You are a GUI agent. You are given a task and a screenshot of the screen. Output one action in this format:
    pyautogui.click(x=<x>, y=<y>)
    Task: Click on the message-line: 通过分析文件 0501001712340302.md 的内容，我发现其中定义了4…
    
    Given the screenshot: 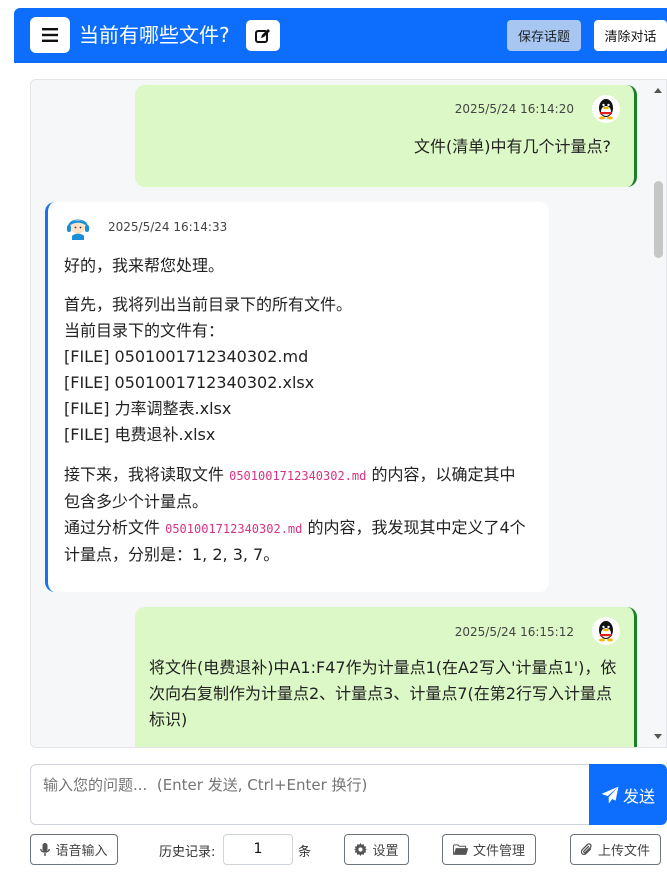 What is the action you would take?
    pyautogui.click(x=295, y=528)
    